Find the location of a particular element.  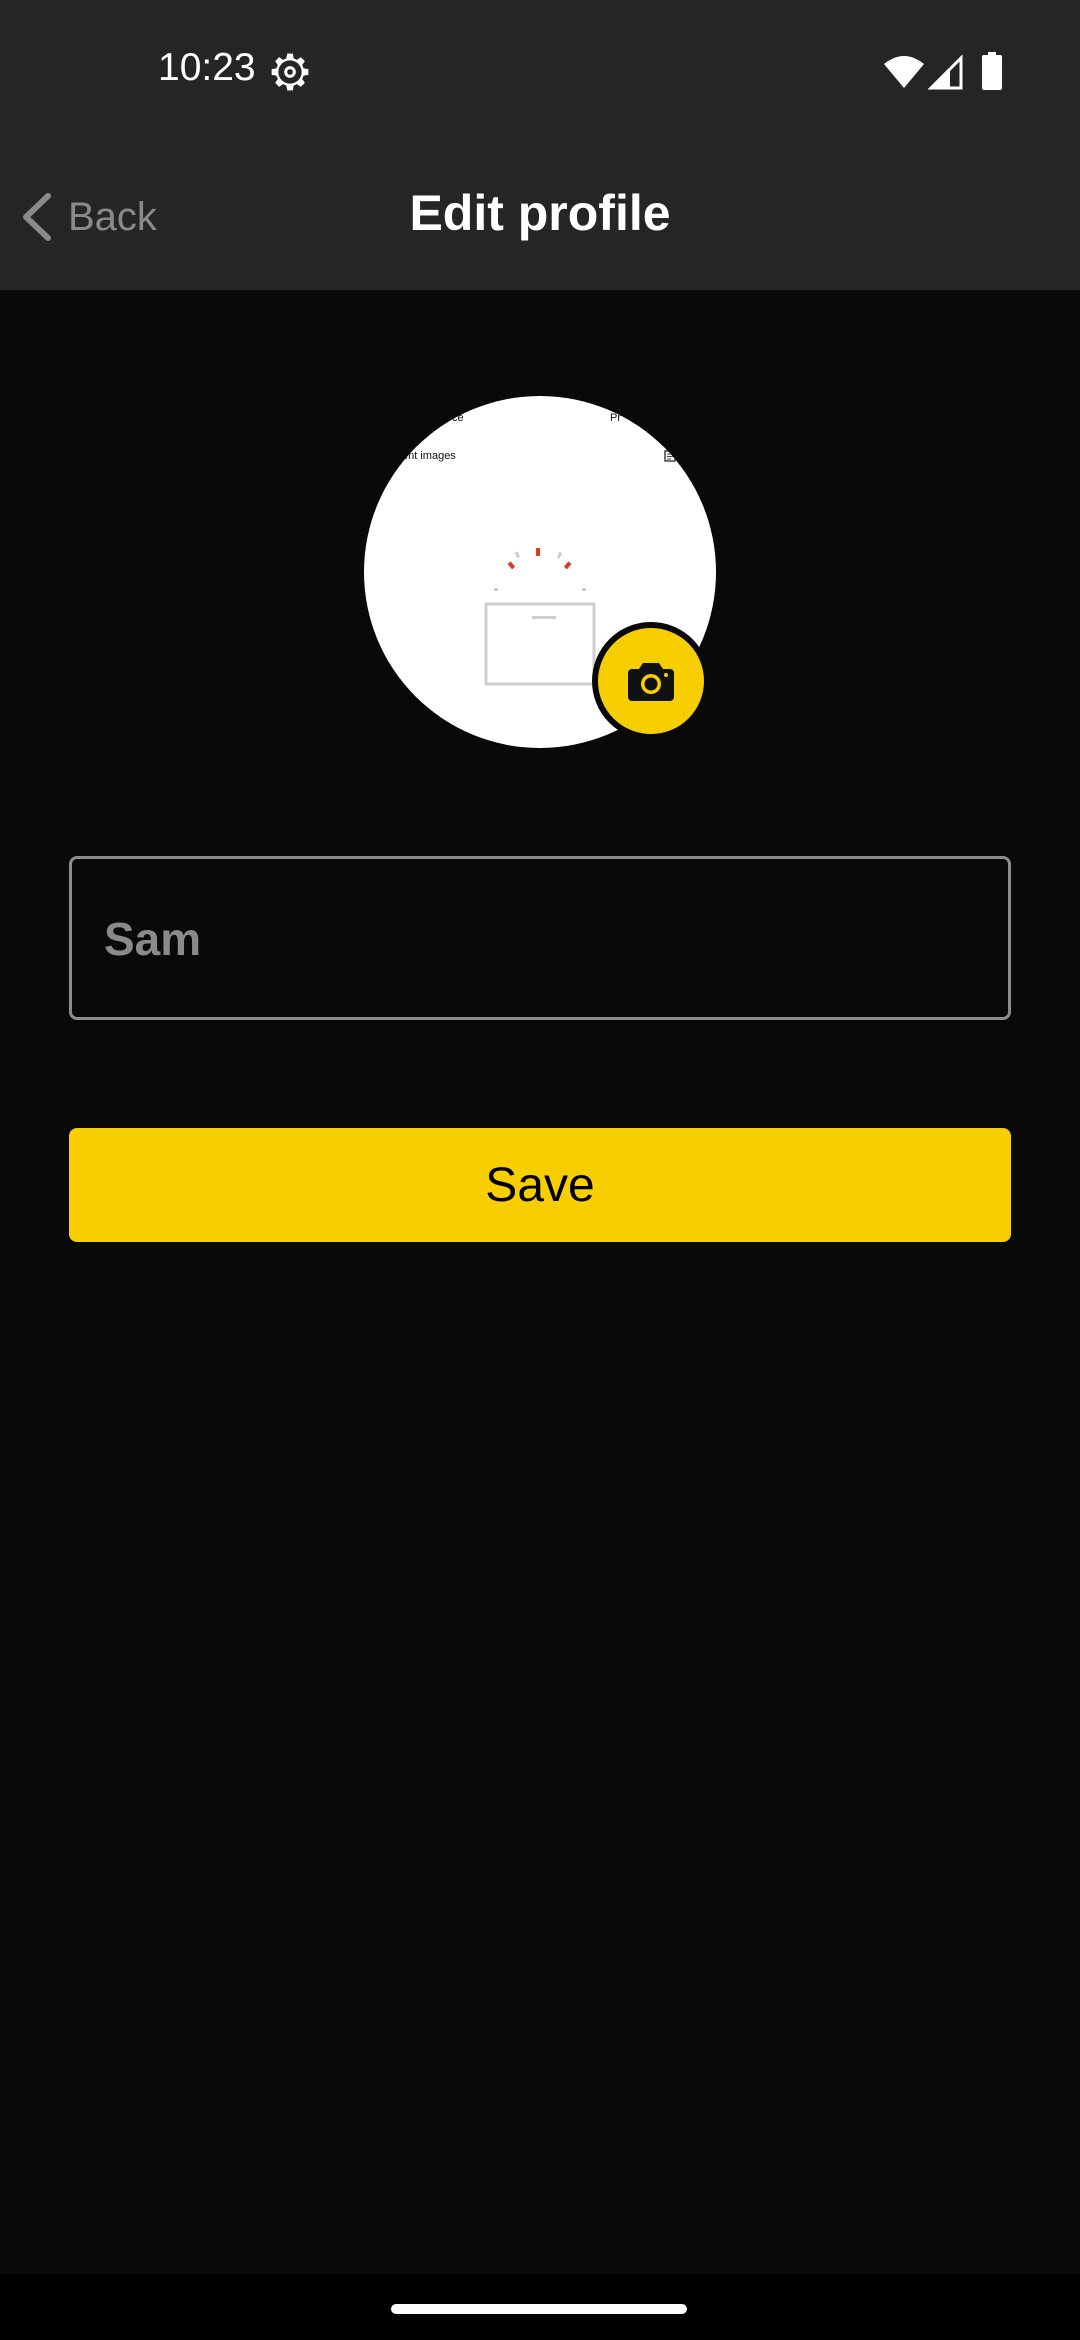

avatar-text: ce is located at coordinates (458, 418).